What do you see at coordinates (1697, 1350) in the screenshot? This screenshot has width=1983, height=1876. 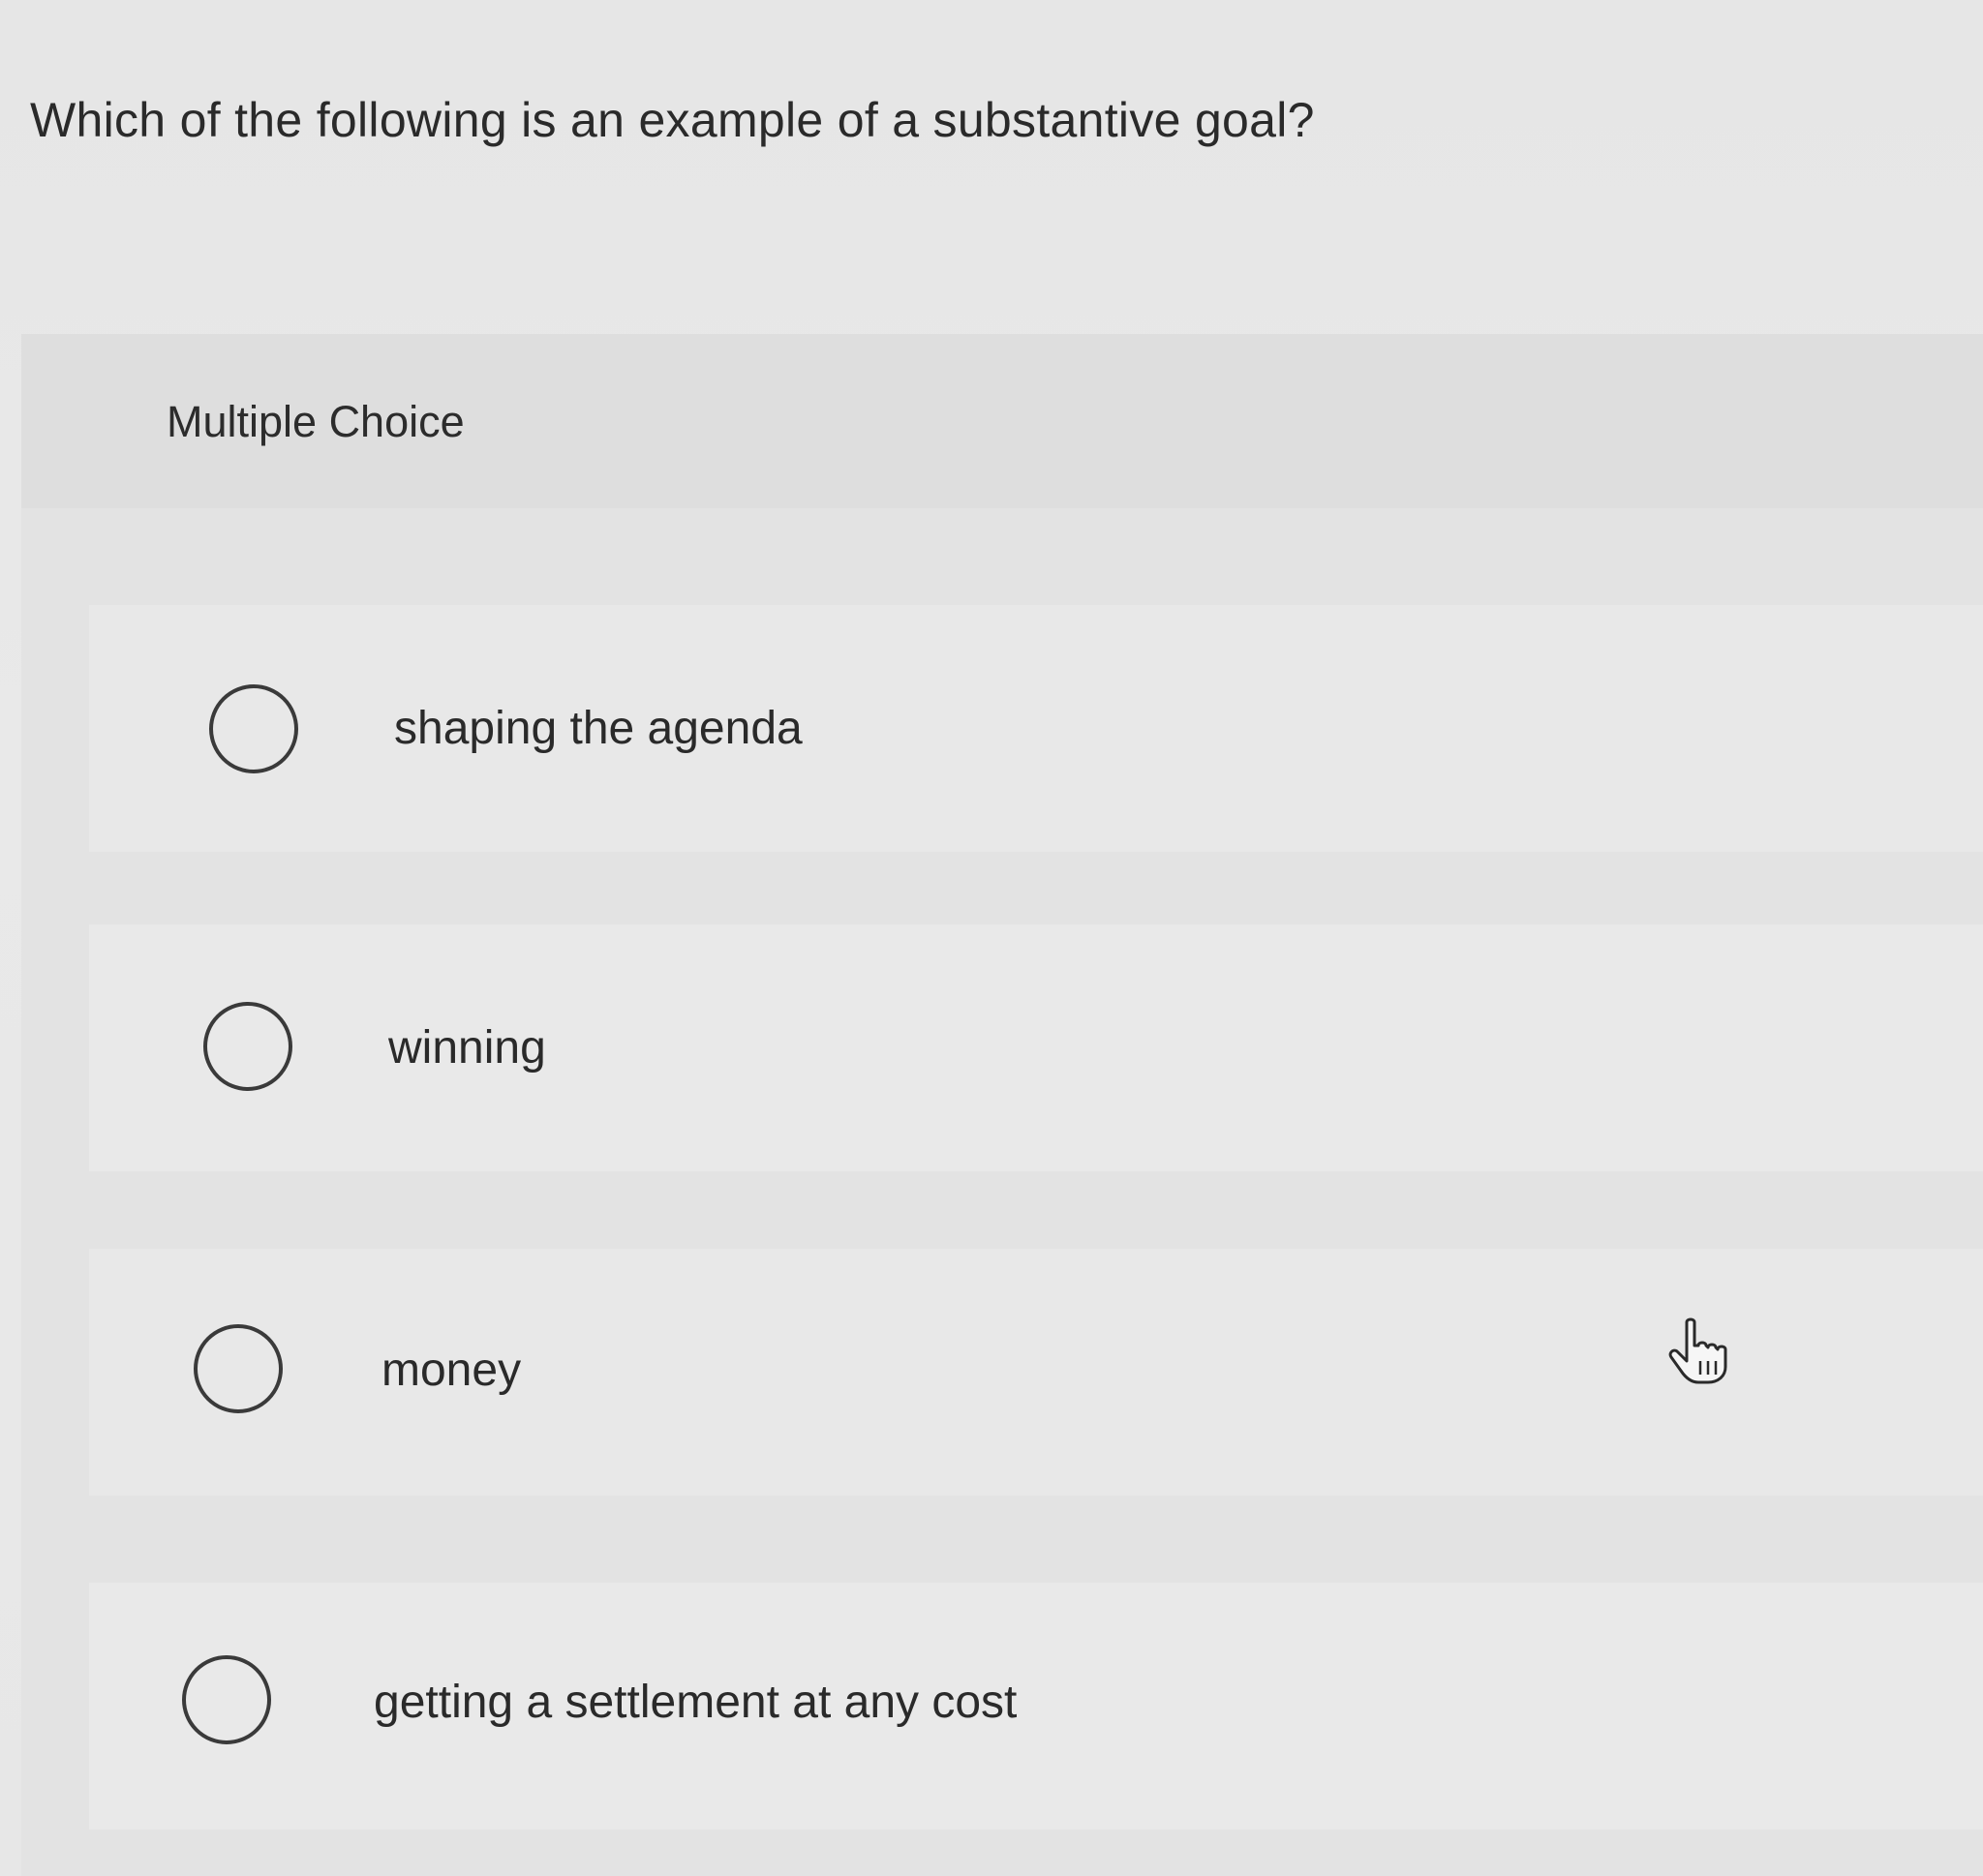 I see `hand-pointer-icon` at bounding box center [1697, 1350].